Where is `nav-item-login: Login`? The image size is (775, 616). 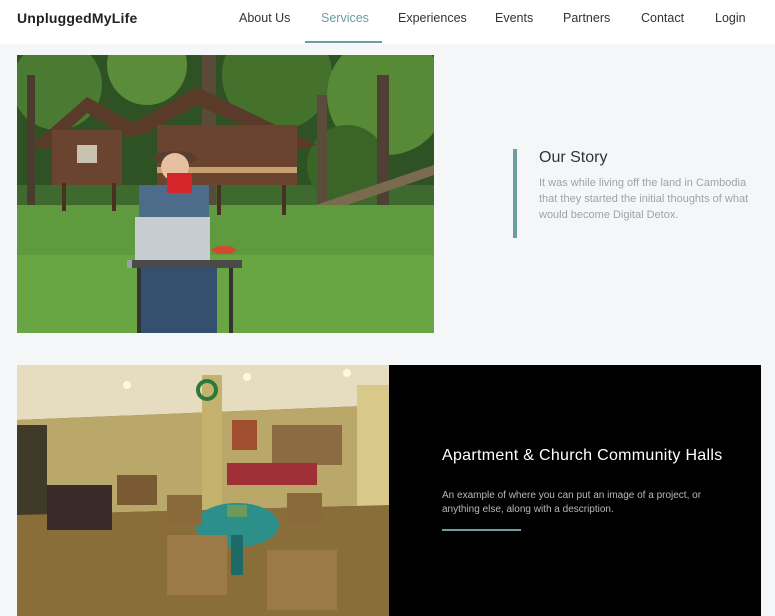 nav-item-login: Login is located at coordinates (730, 18).